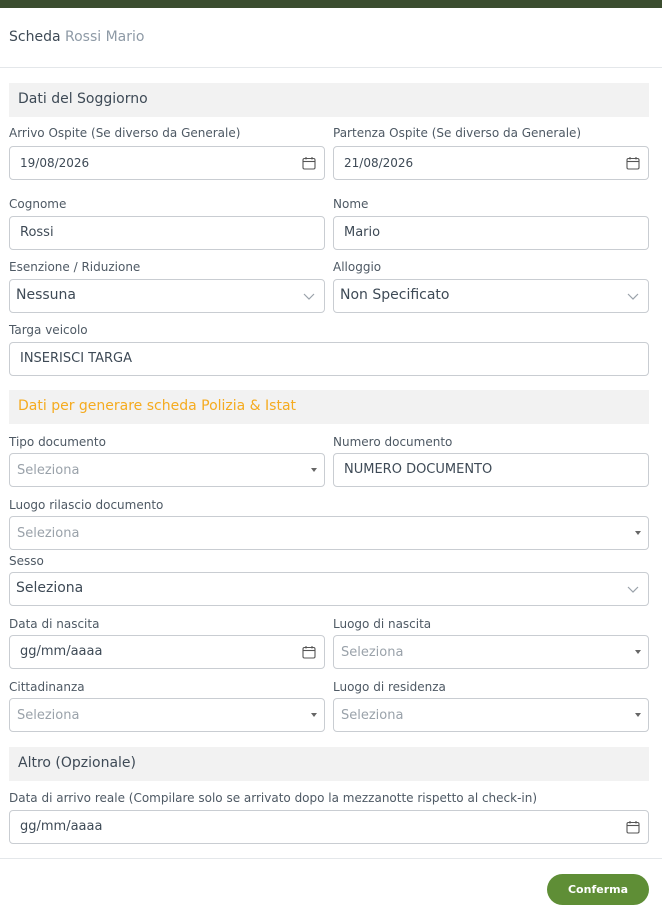 Image resolution: width=662 pixels, height=915 pixels. What do you see at coordinates (362, 232) in the screenshot?
I see `name-value: Mario` at bounding box center [362, 232].